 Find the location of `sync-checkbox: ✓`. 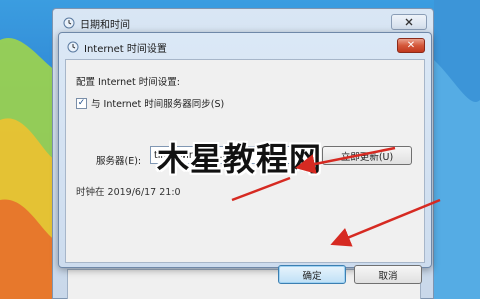

sync-checkbox: ✓ is located at coordinates (81, 103).